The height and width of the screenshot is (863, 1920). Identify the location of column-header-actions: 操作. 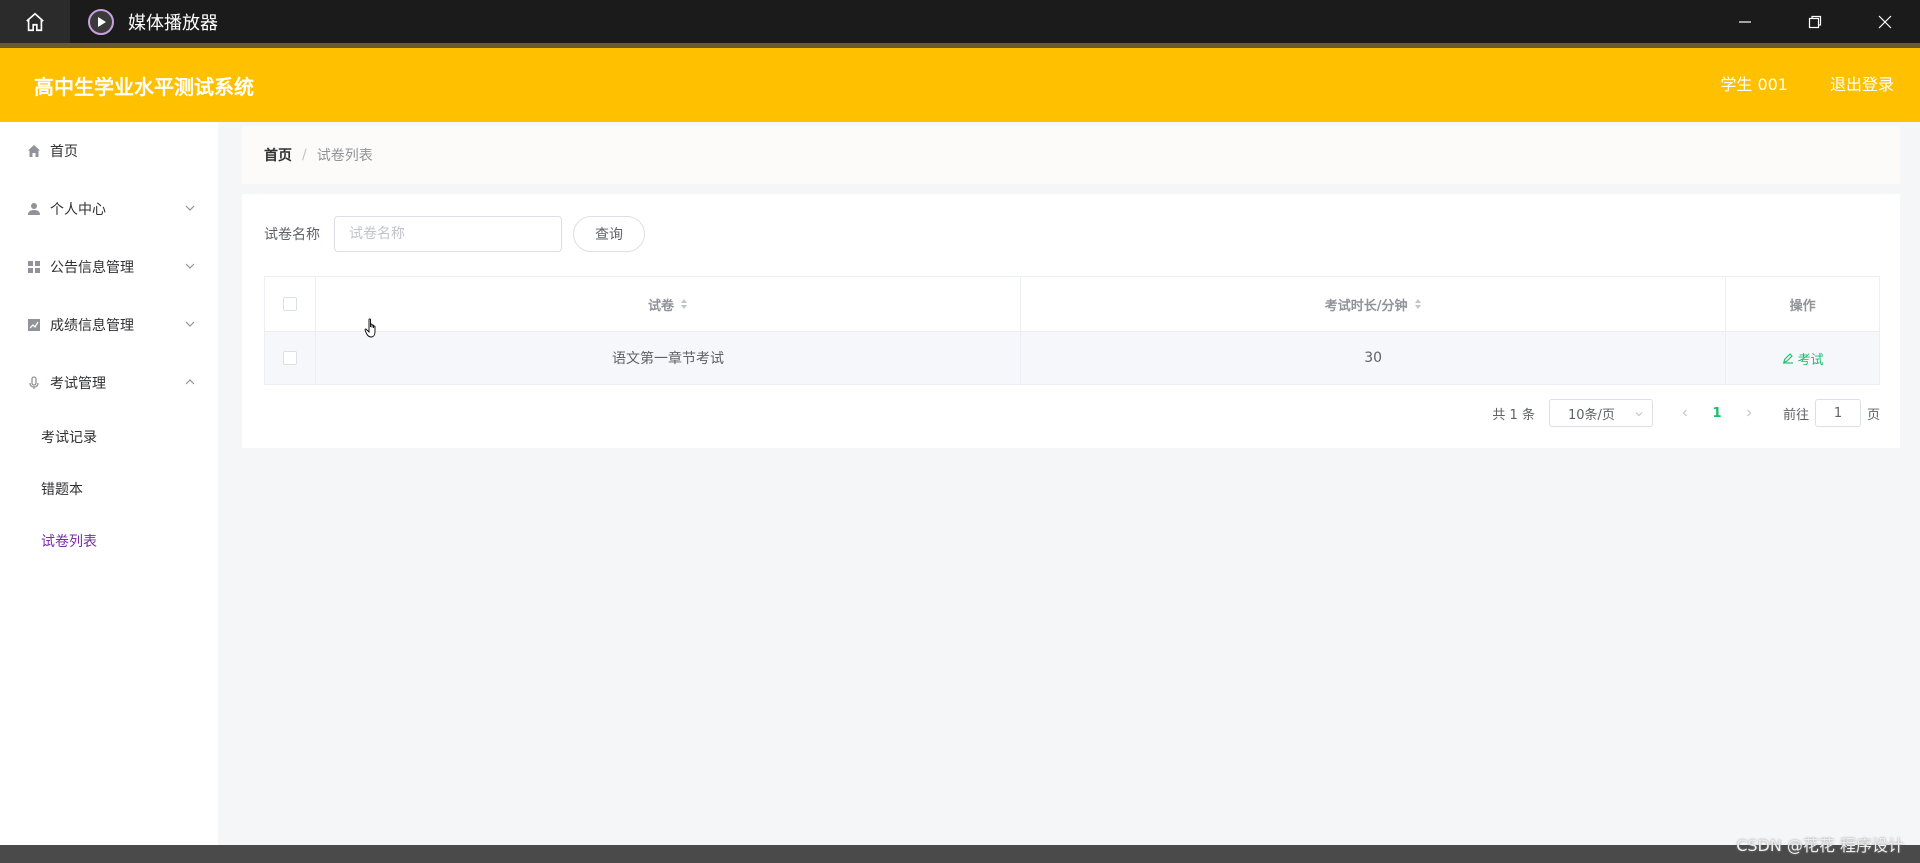
(1802, 304).